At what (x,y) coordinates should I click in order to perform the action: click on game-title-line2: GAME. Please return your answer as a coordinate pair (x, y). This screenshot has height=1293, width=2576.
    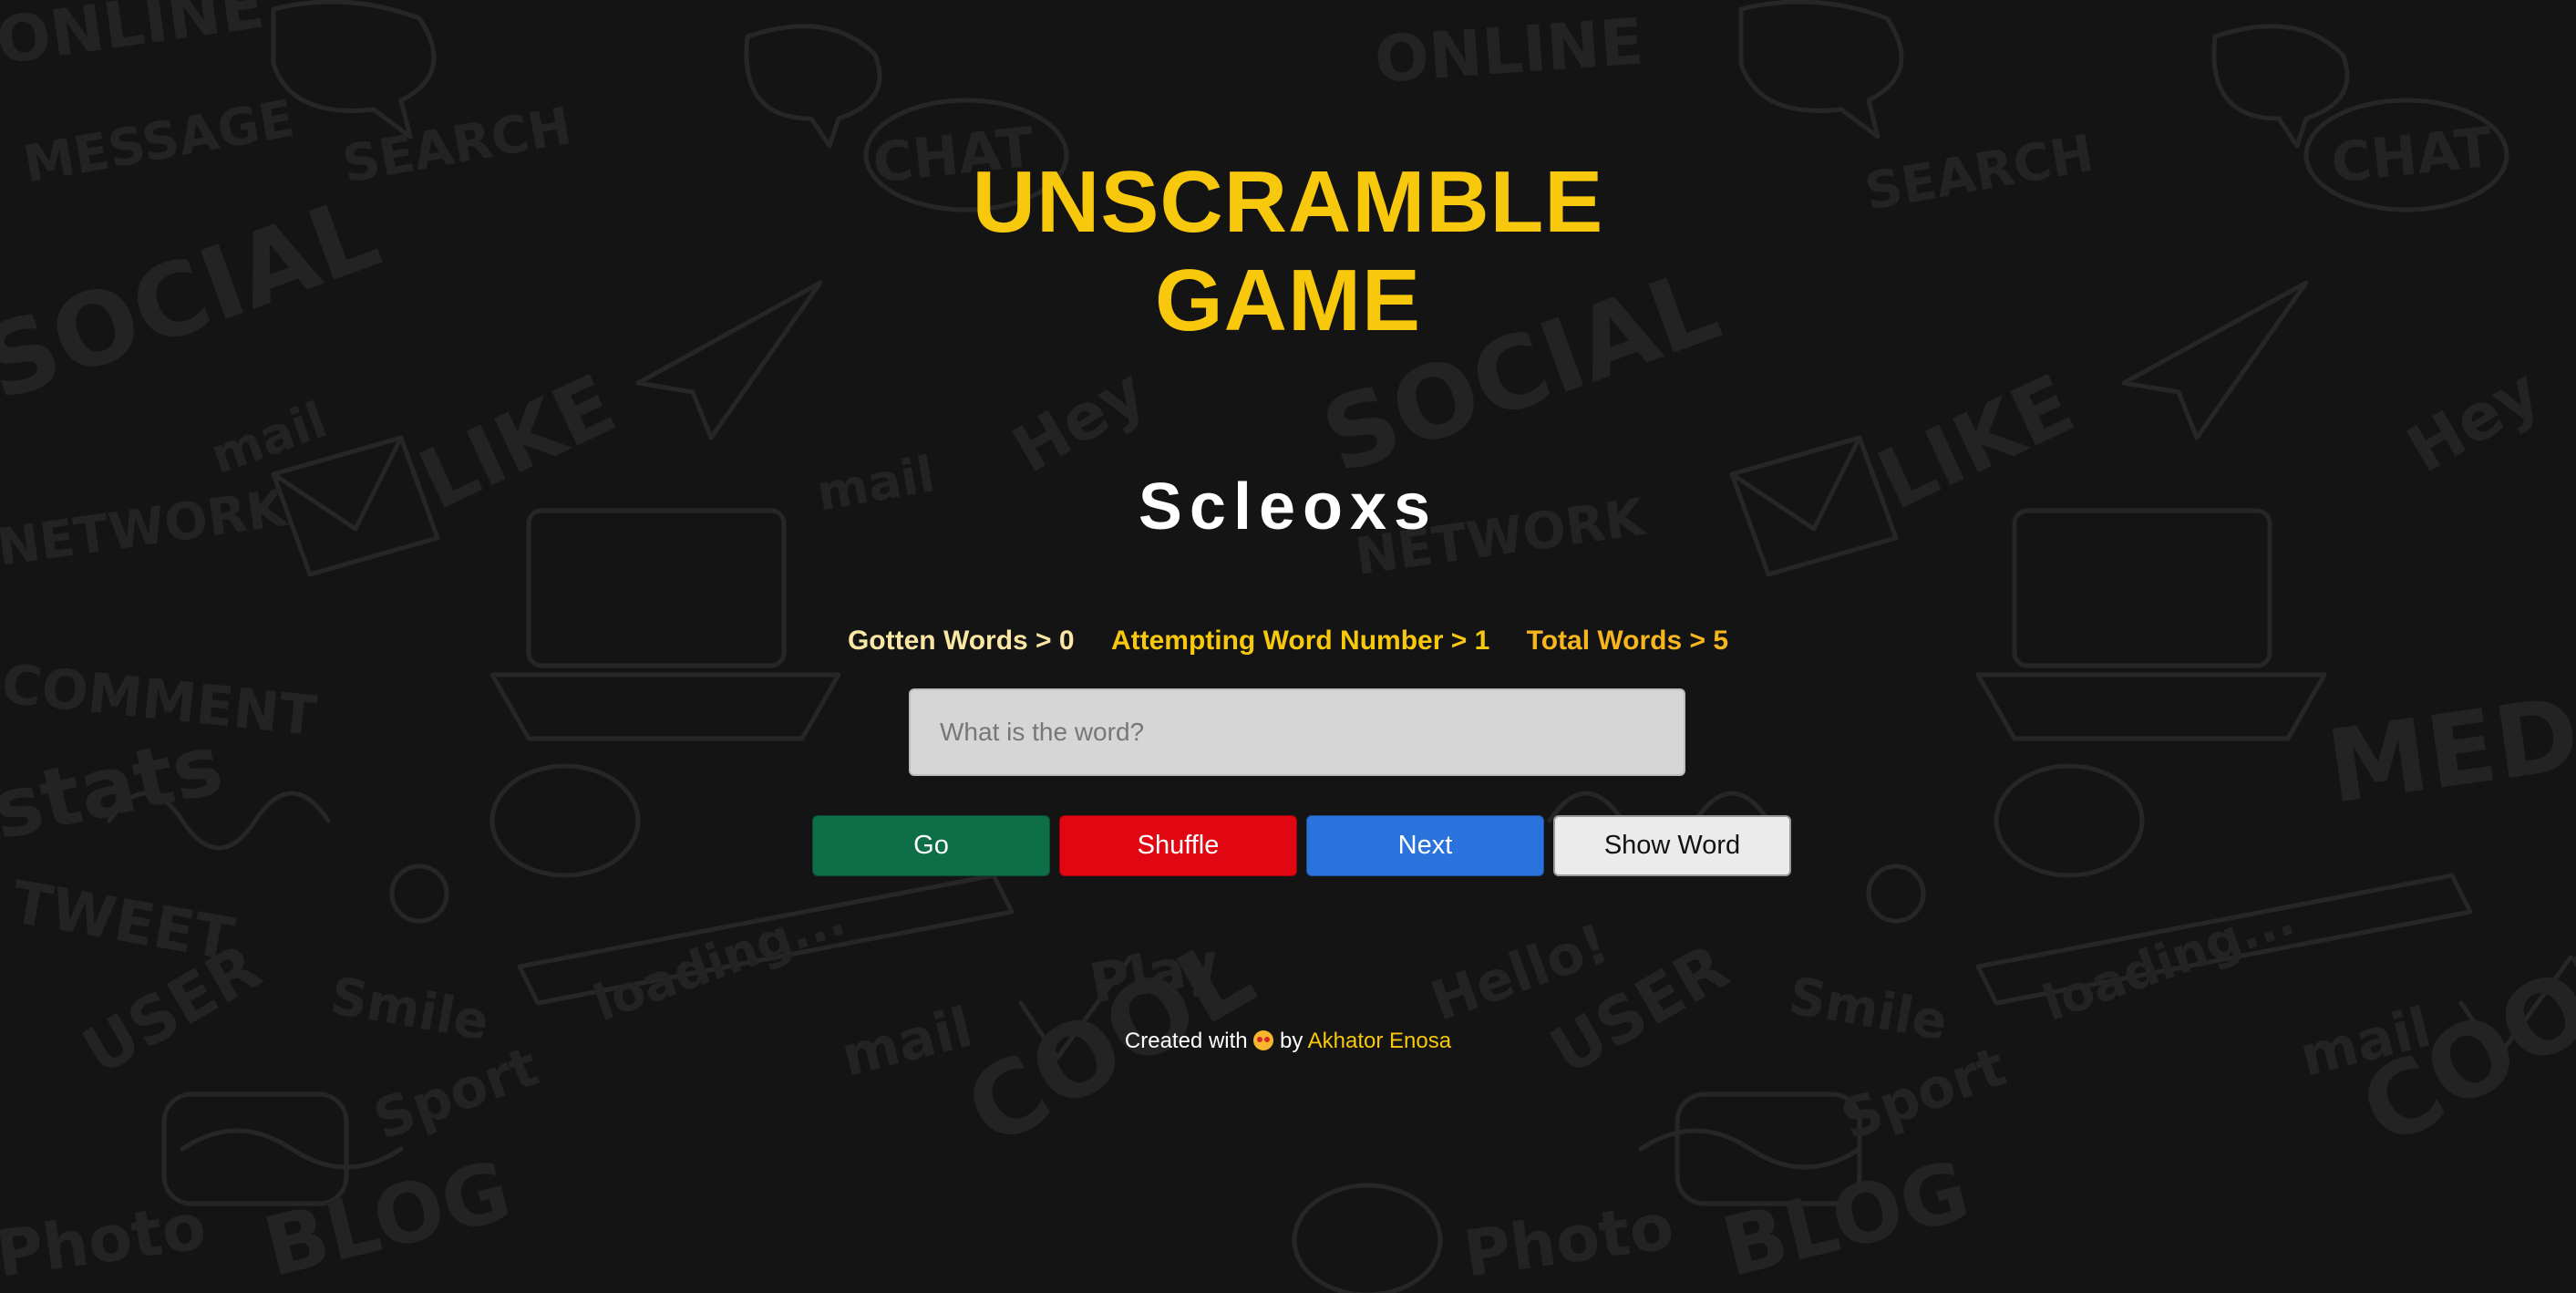
    Looking at the image, I should click on (1288, 300).